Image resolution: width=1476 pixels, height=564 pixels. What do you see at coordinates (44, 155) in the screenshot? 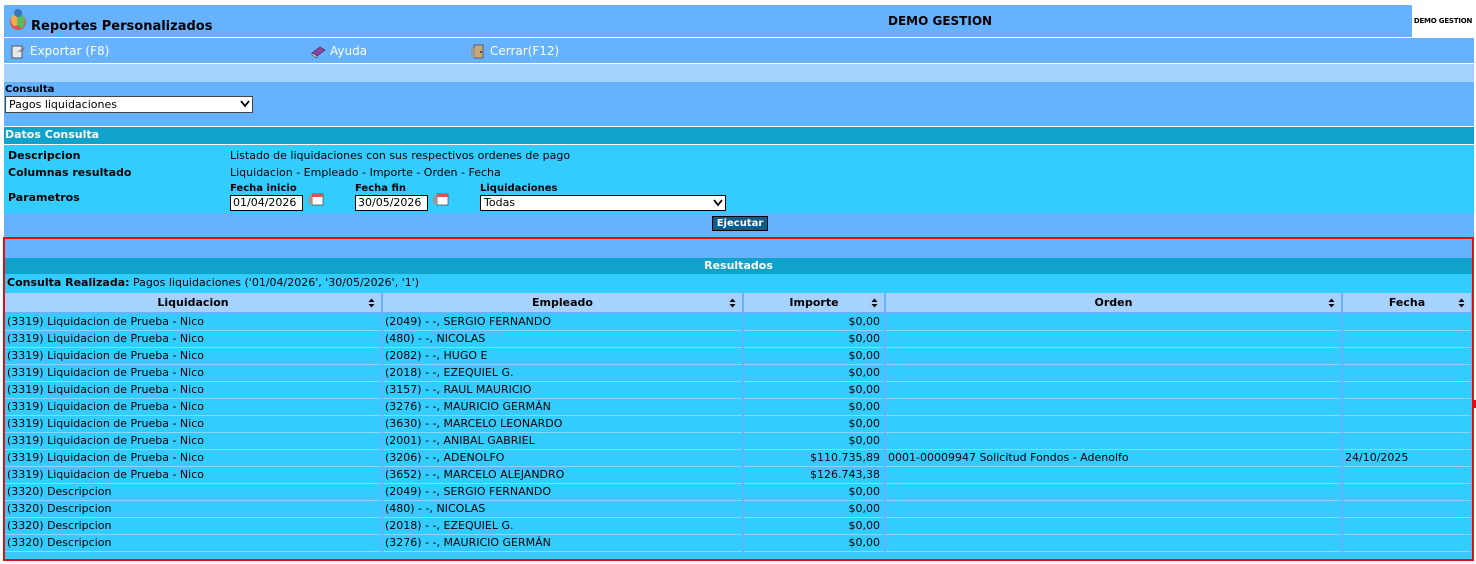
I see `descripcion-label: Descripcion` at bounding box center [44, 155].